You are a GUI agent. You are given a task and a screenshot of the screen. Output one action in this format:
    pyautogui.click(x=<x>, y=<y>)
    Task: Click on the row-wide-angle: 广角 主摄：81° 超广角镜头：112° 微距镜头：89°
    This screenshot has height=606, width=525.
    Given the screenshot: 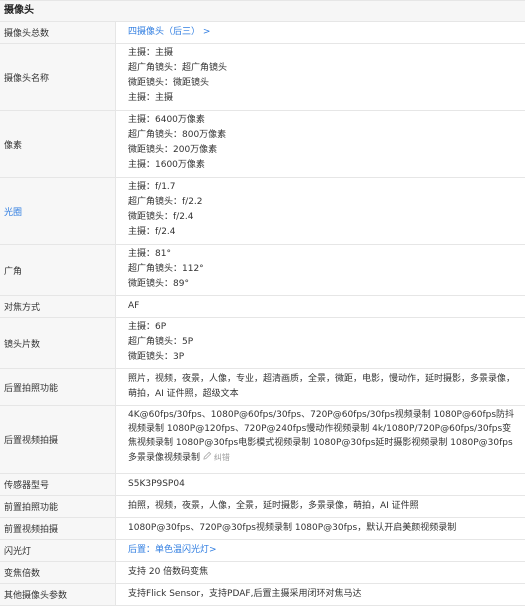 What is the action you would take?
    pyautogui.click(x=262, y=270)
    